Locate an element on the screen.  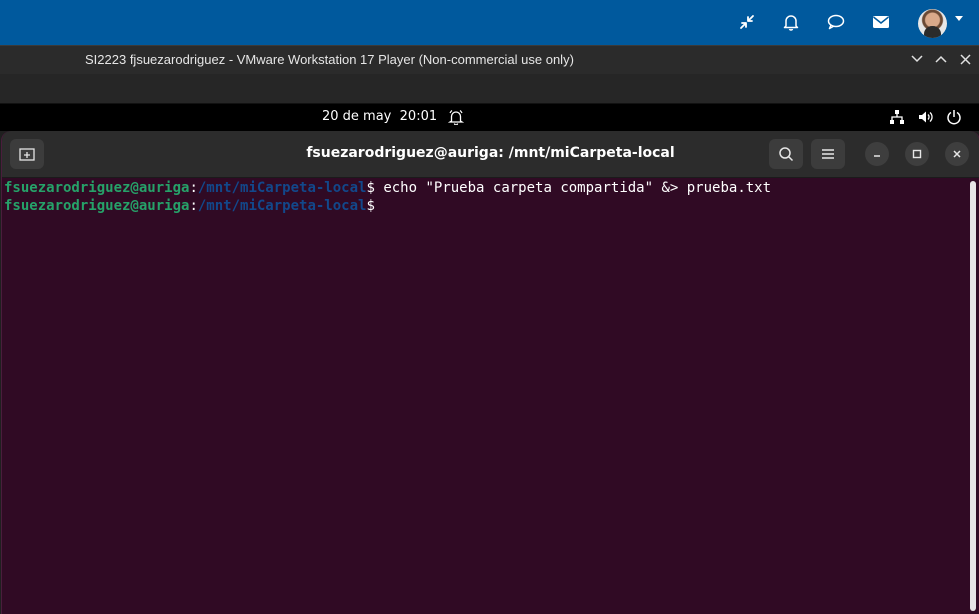
date-label: 20 de may is located at coordinates (357, 116).